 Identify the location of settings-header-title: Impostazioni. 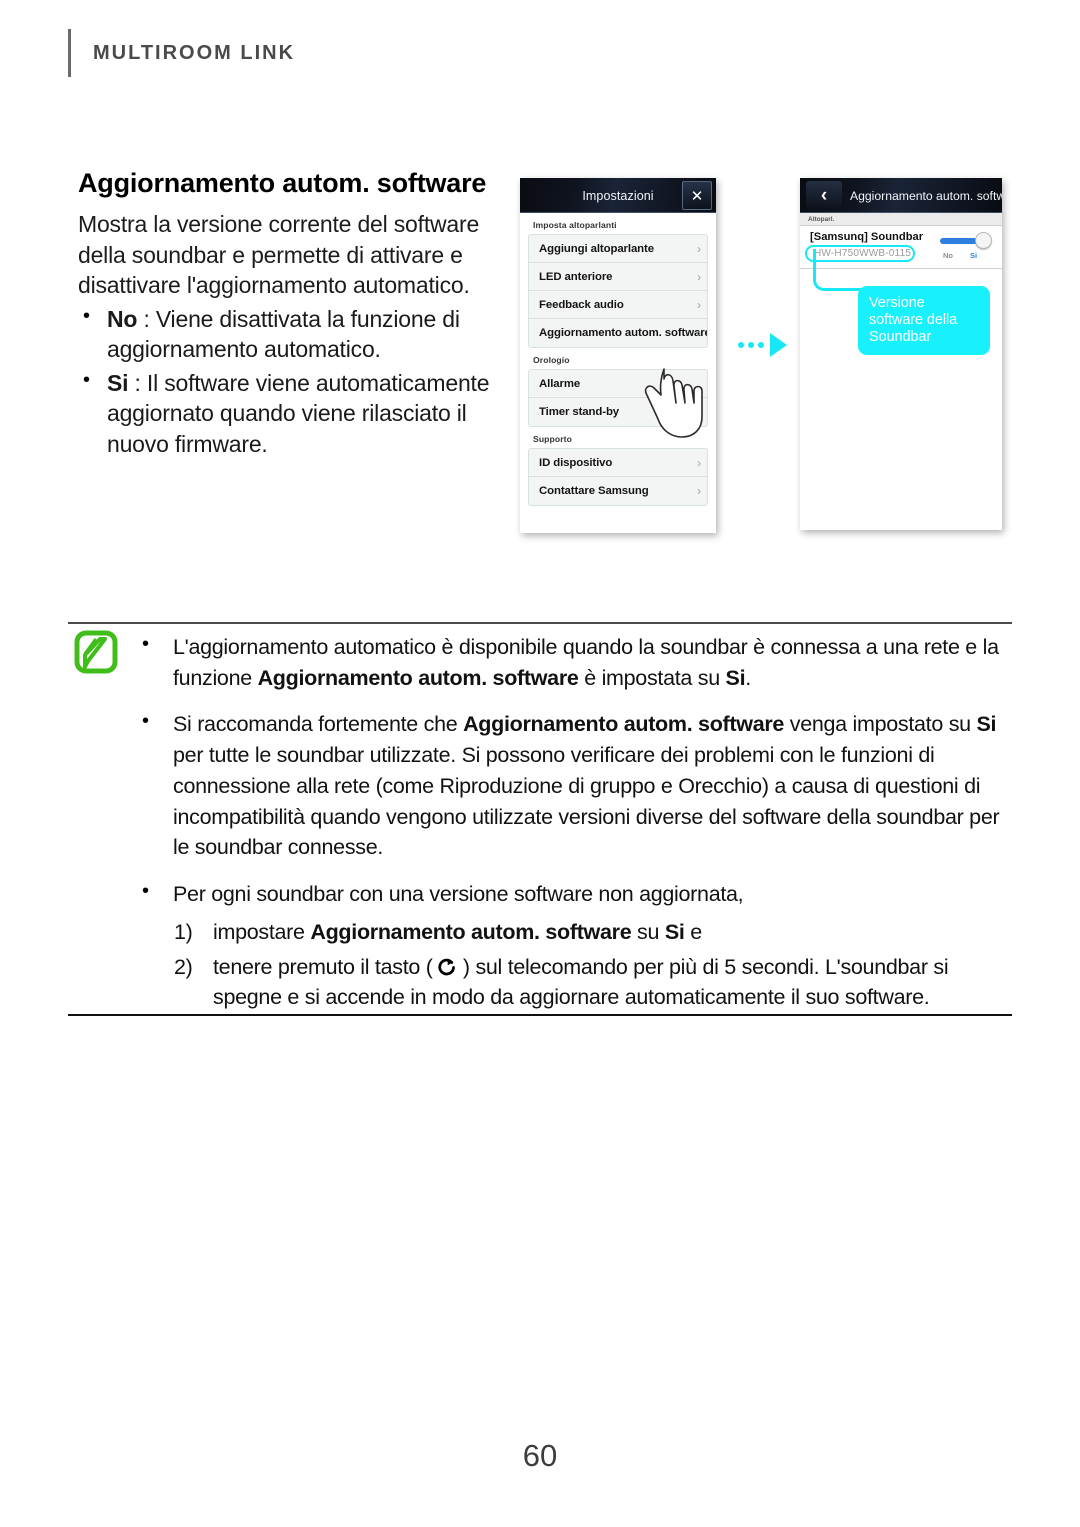
(618, 195).